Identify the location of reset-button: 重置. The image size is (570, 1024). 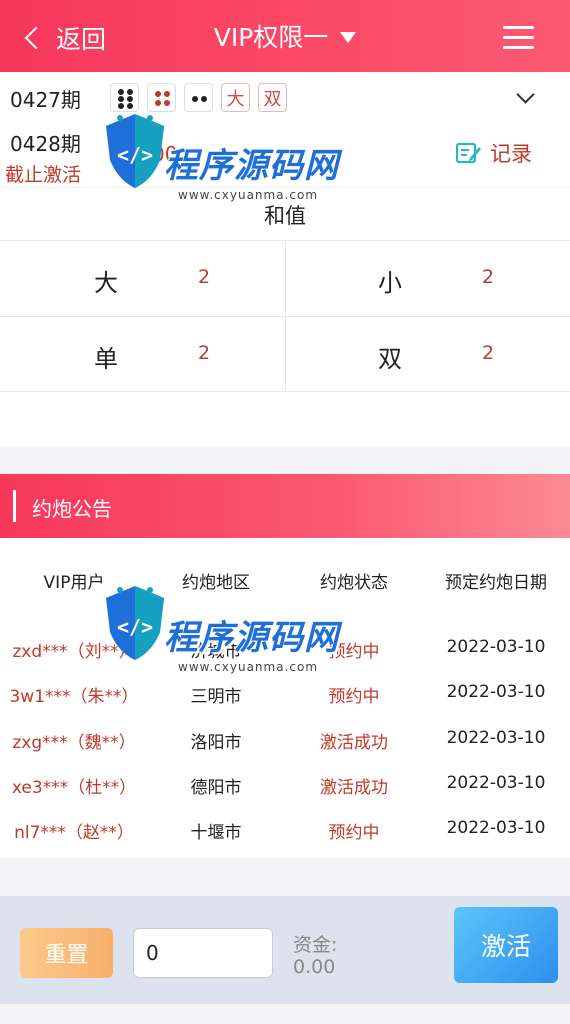
(66, 953).